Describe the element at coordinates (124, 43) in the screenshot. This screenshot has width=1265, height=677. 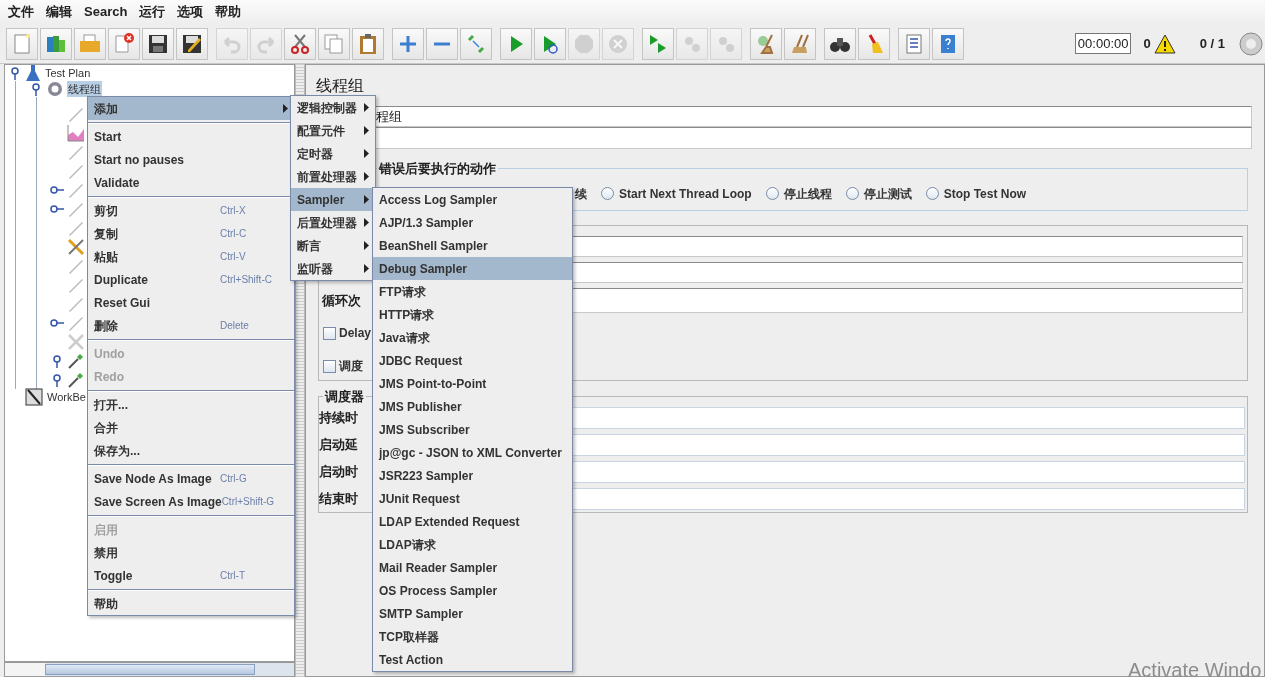
I see `page-close-icon` at that location.